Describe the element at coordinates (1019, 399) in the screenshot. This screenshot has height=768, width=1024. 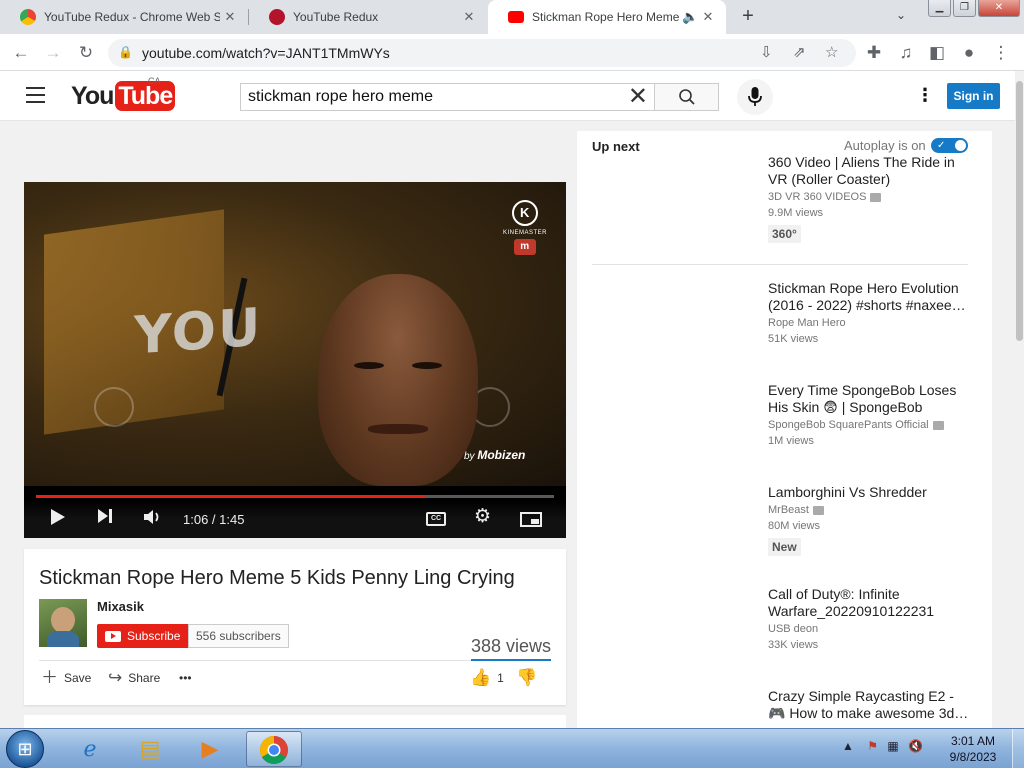
I see `page-scrollbar` at that location.